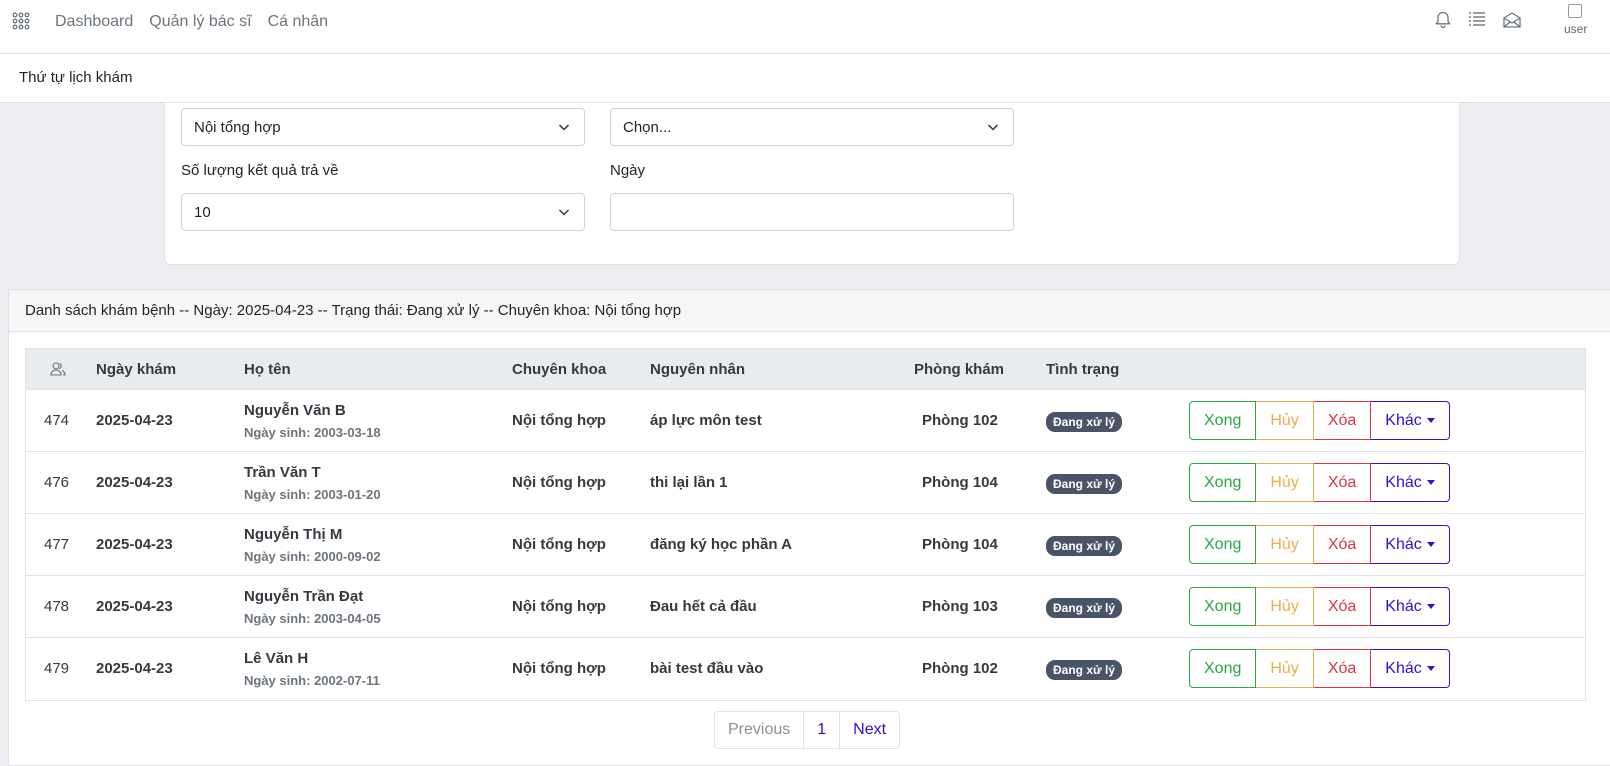 This screenshot has height=766, width=1610. I want to click on row-id: 474, so click(57, 420).